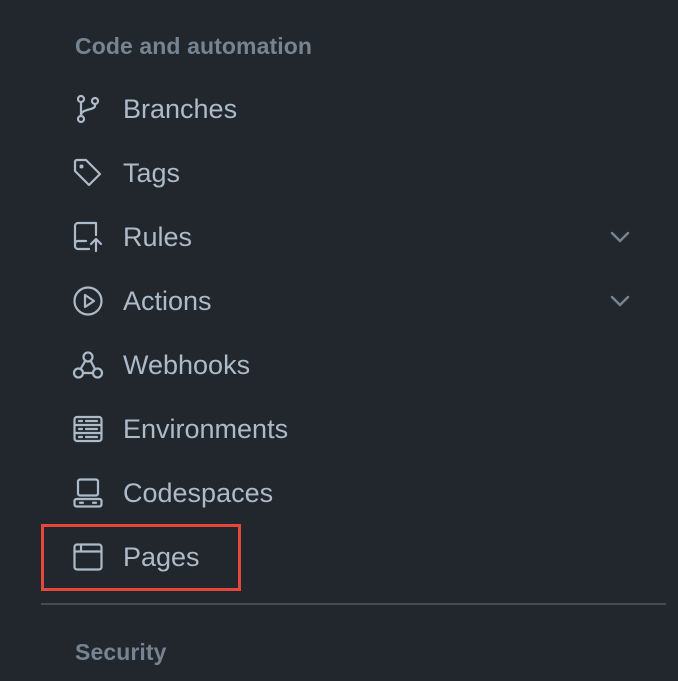 Image resolution: width=678 pixels, height=681 pixels. What do you see at coordinates (88, 493) in the screenshot?
I see `codespaces-icon` at bounding box center [88, 493].